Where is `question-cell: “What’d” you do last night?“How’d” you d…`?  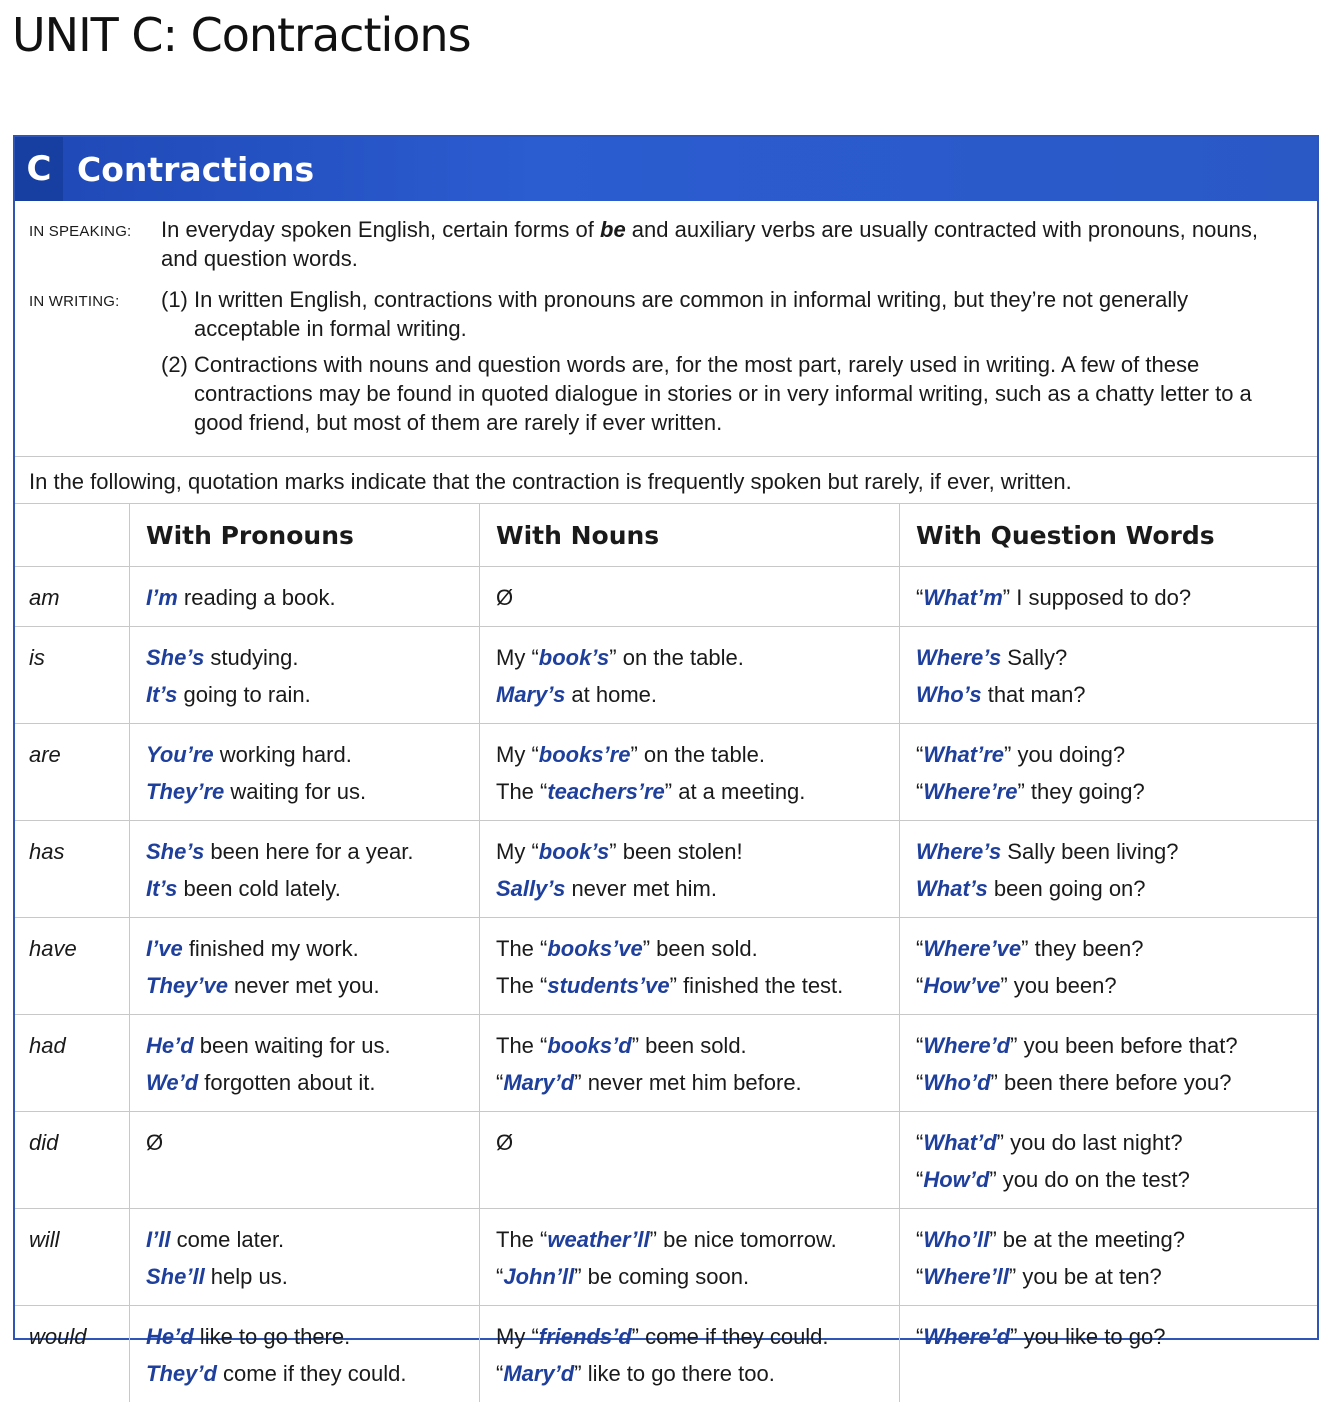 question-cell: “What’d” you do last night?“How’d” you d… is located at coordinates (1109, 1160).